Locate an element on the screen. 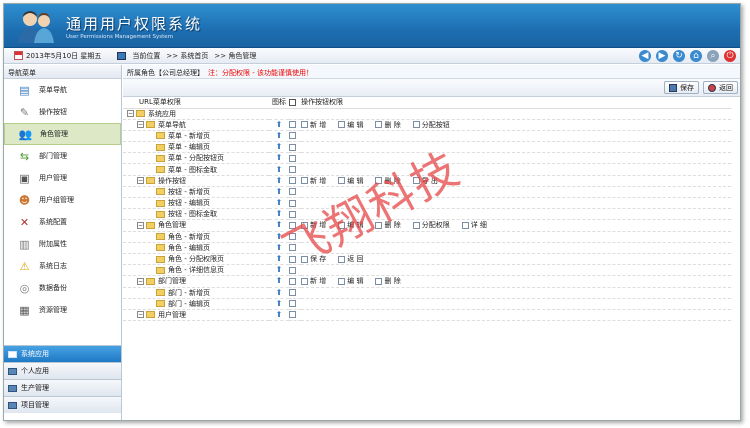  group-system-apps: 系统应用 is located at coordinates (62, 353).